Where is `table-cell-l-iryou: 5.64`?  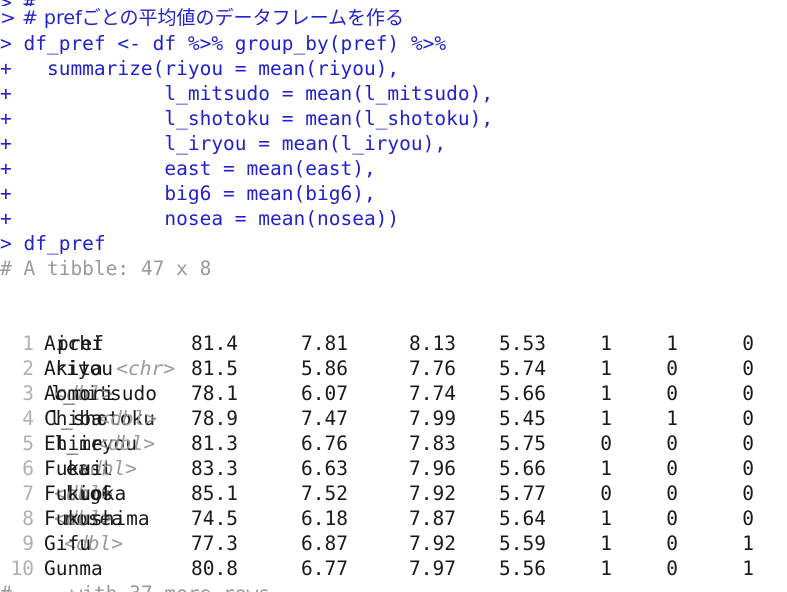 table-cell-l-iryou: 5.64 is located at coordinates (522, 518).